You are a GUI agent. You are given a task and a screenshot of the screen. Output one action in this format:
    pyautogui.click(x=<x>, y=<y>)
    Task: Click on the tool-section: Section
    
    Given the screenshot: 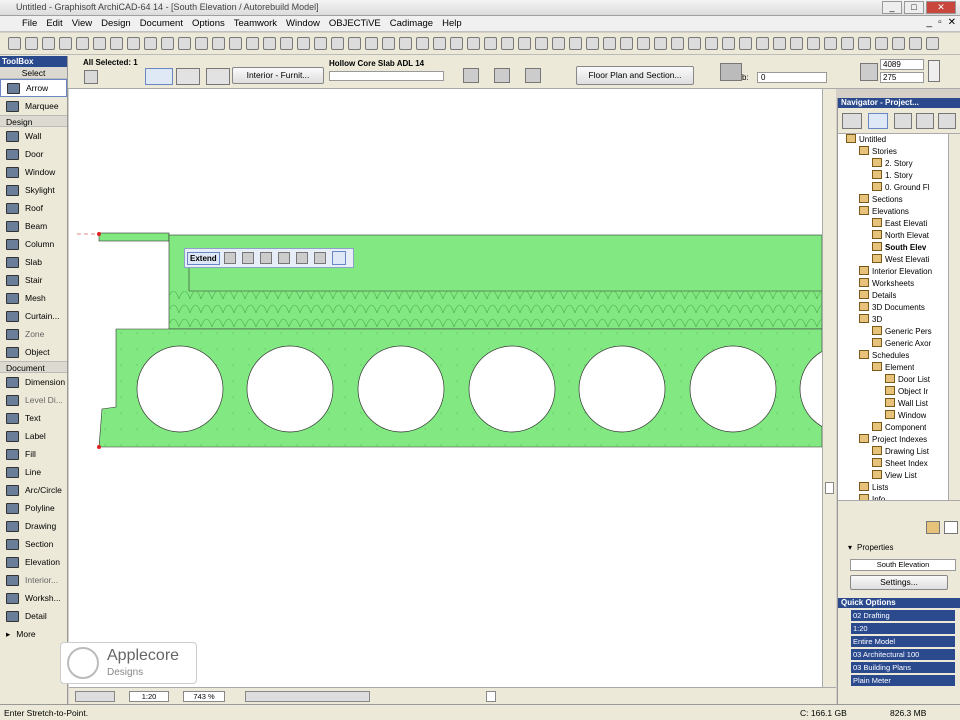 What is the action you would take?
    pyautogui.click(x=33, y=544)
    